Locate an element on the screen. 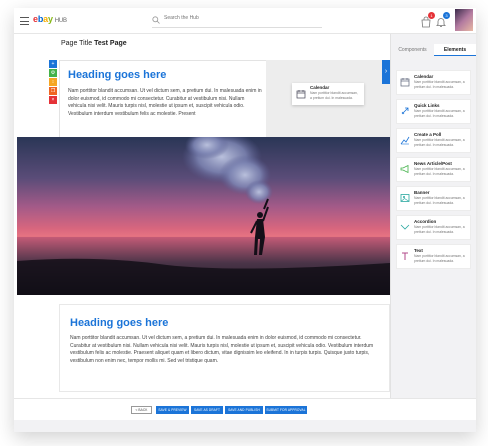 This screenshot has height=446, width=488. tab-components: Components is located at coordinates (412, 50).